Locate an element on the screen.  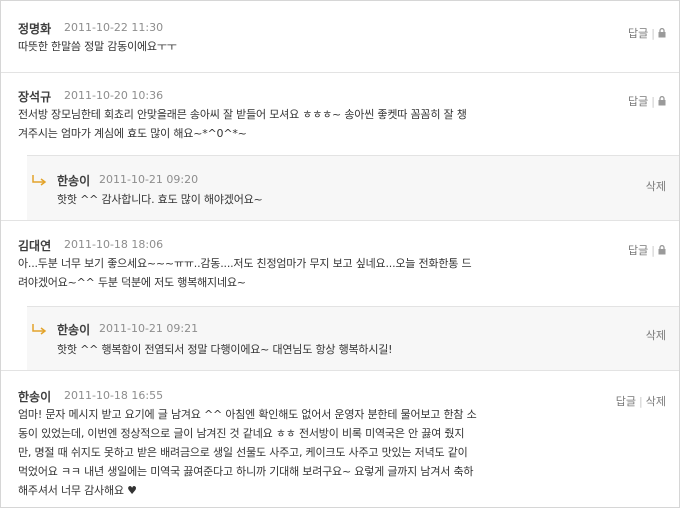
reply-date: 2011-10-21 09:20 is located at coordinates (149, 179).